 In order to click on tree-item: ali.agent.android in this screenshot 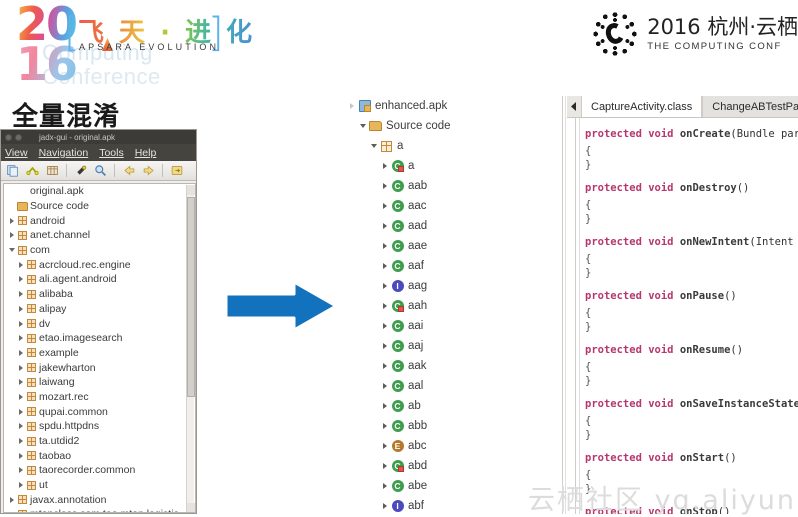, I will do `click(99, 279)`.